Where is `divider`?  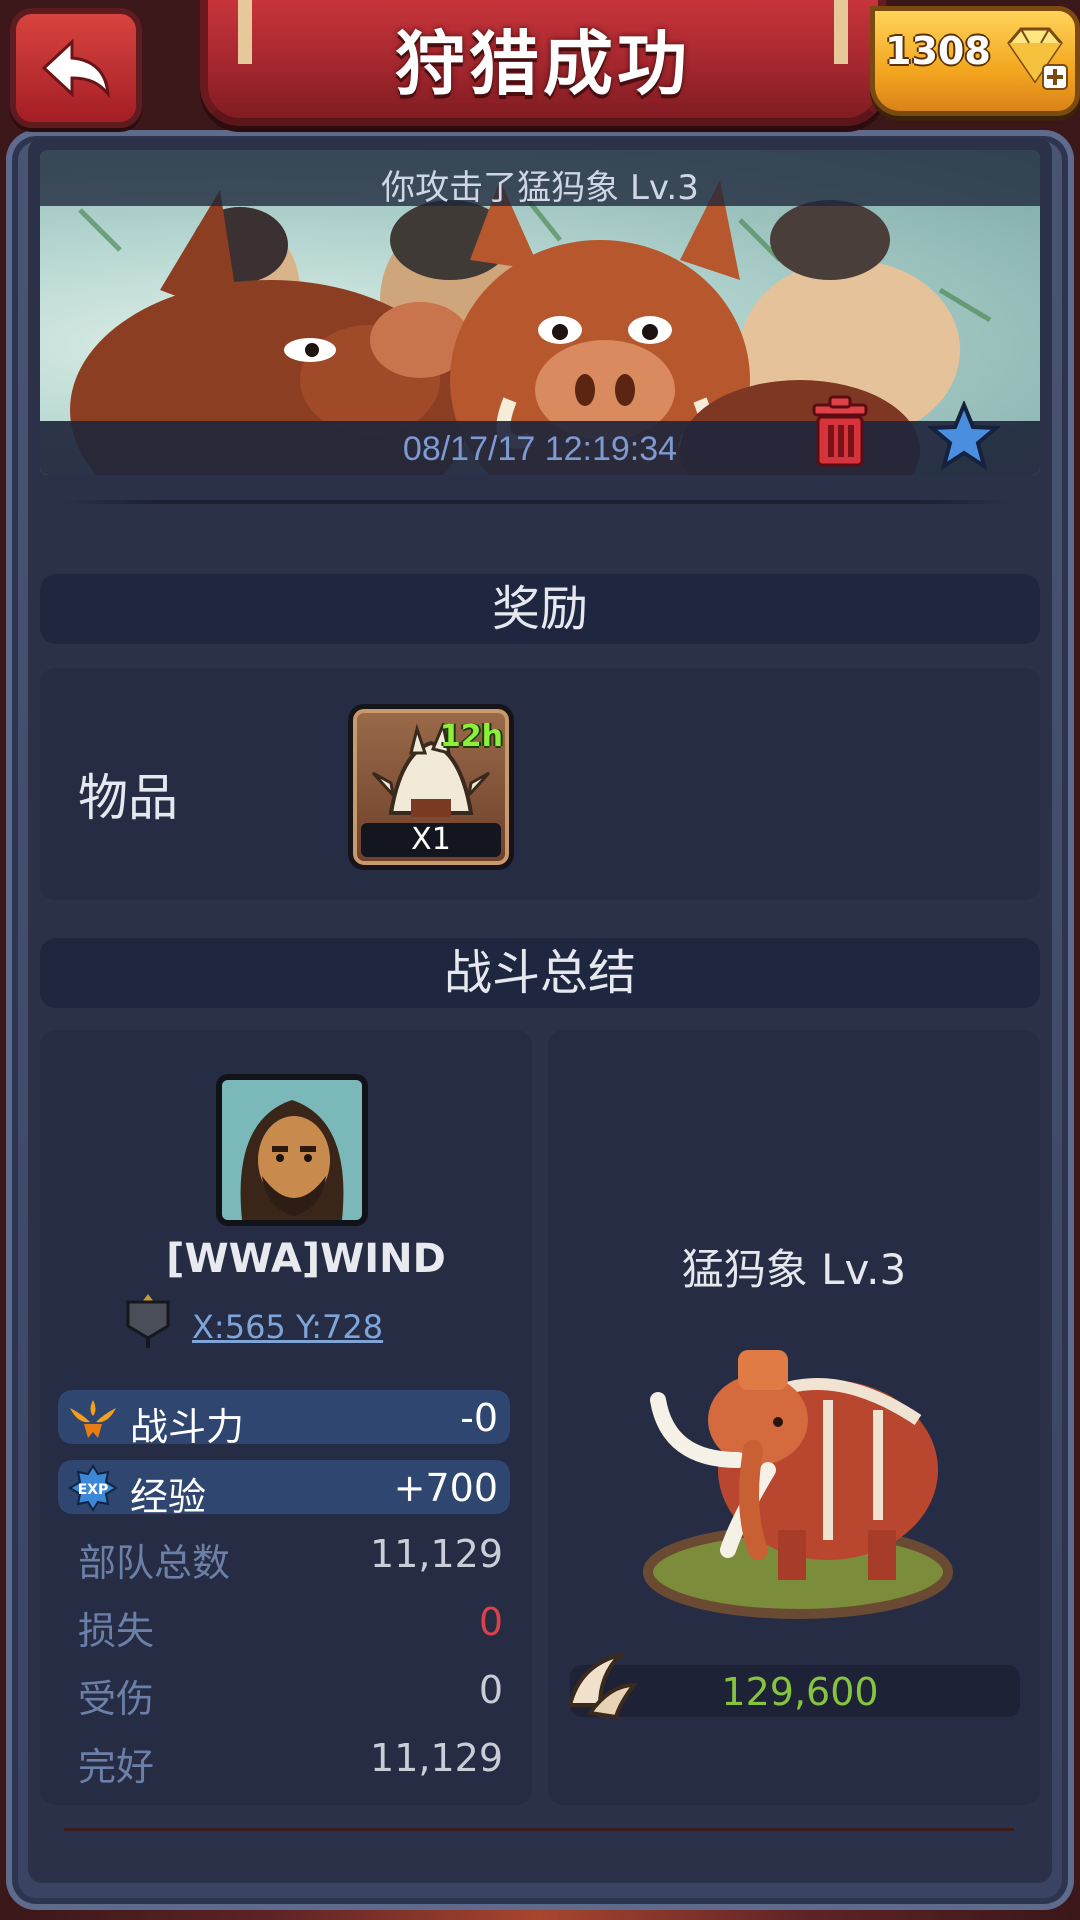 divider is located at coordinates (539, 502).